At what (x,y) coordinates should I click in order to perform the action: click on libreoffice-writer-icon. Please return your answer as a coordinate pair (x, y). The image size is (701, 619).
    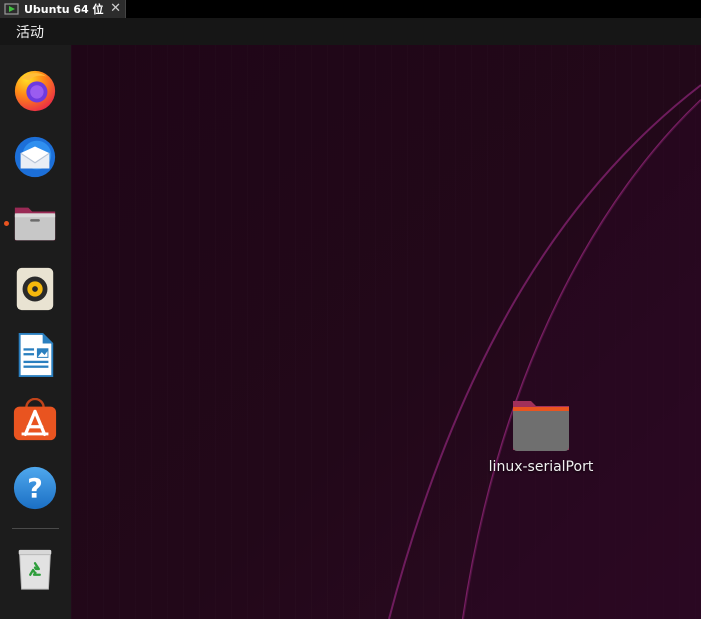
    Looking at the image, I should click on (36, 355).